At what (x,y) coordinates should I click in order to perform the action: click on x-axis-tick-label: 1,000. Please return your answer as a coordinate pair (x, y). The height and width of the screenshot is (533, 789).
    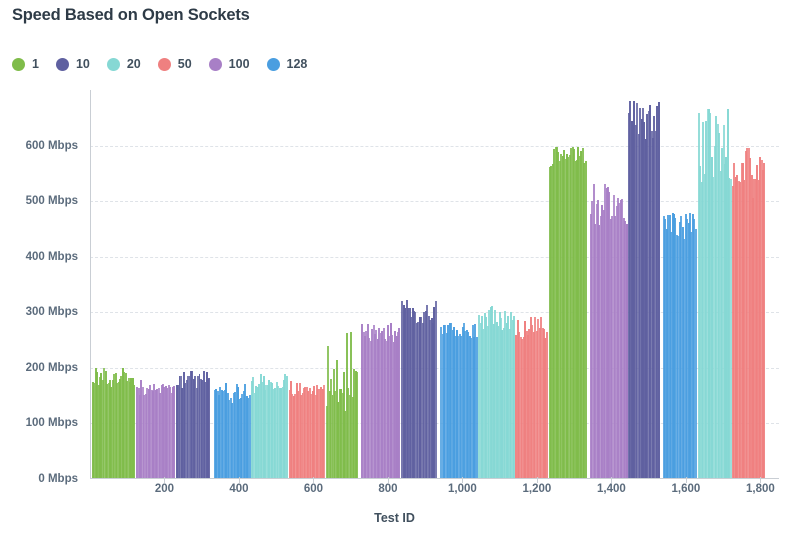
    Looking at the image, I should click on (462, 489).